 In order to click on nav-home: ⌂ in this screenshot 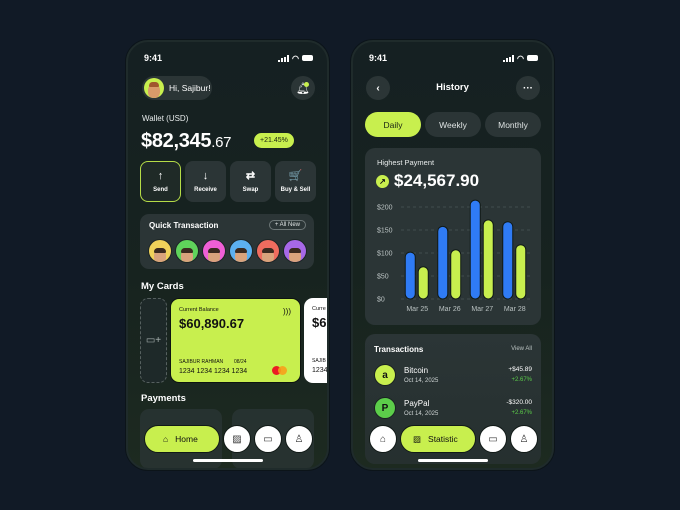, I will do `click(383, 439)`.